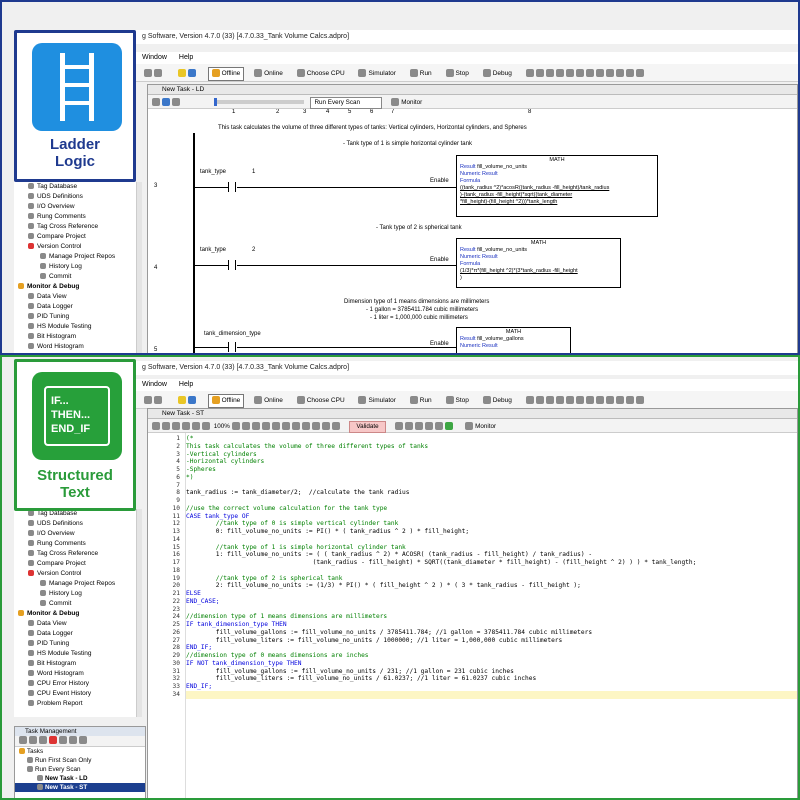 The width and height of the screenshot is (800, 800). I want to click on code-line: ELSE, so click(193, 594).